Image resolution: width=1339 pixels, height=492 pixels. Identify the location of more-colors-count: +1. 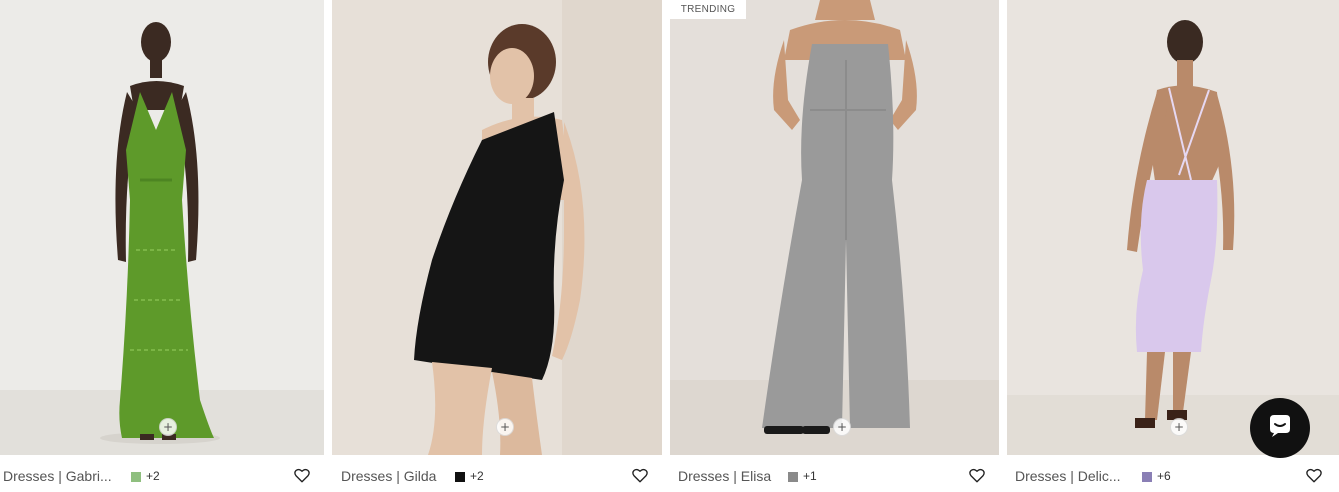
(810, 476).